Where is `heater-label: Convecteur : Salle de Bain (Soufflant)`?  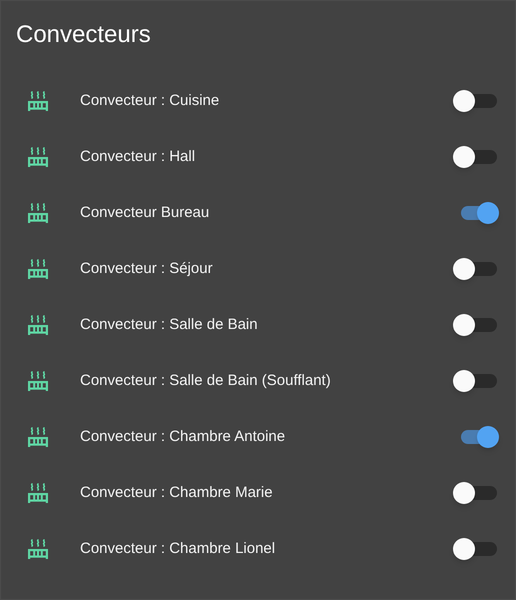
heater-label: Convecteur : Salle de Bain (Soufflant) is located at coordinates (206, 380).